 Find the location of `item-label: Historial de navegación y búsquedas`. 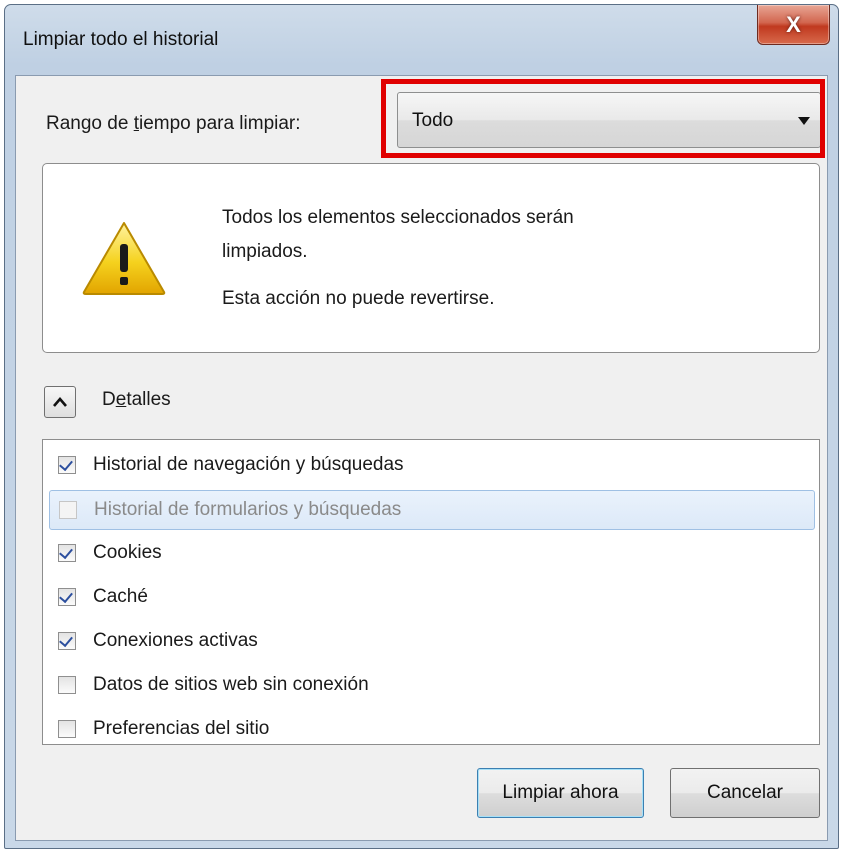

item-label: Historial de navegación y búsquedas is located at coordinates (248, 464).